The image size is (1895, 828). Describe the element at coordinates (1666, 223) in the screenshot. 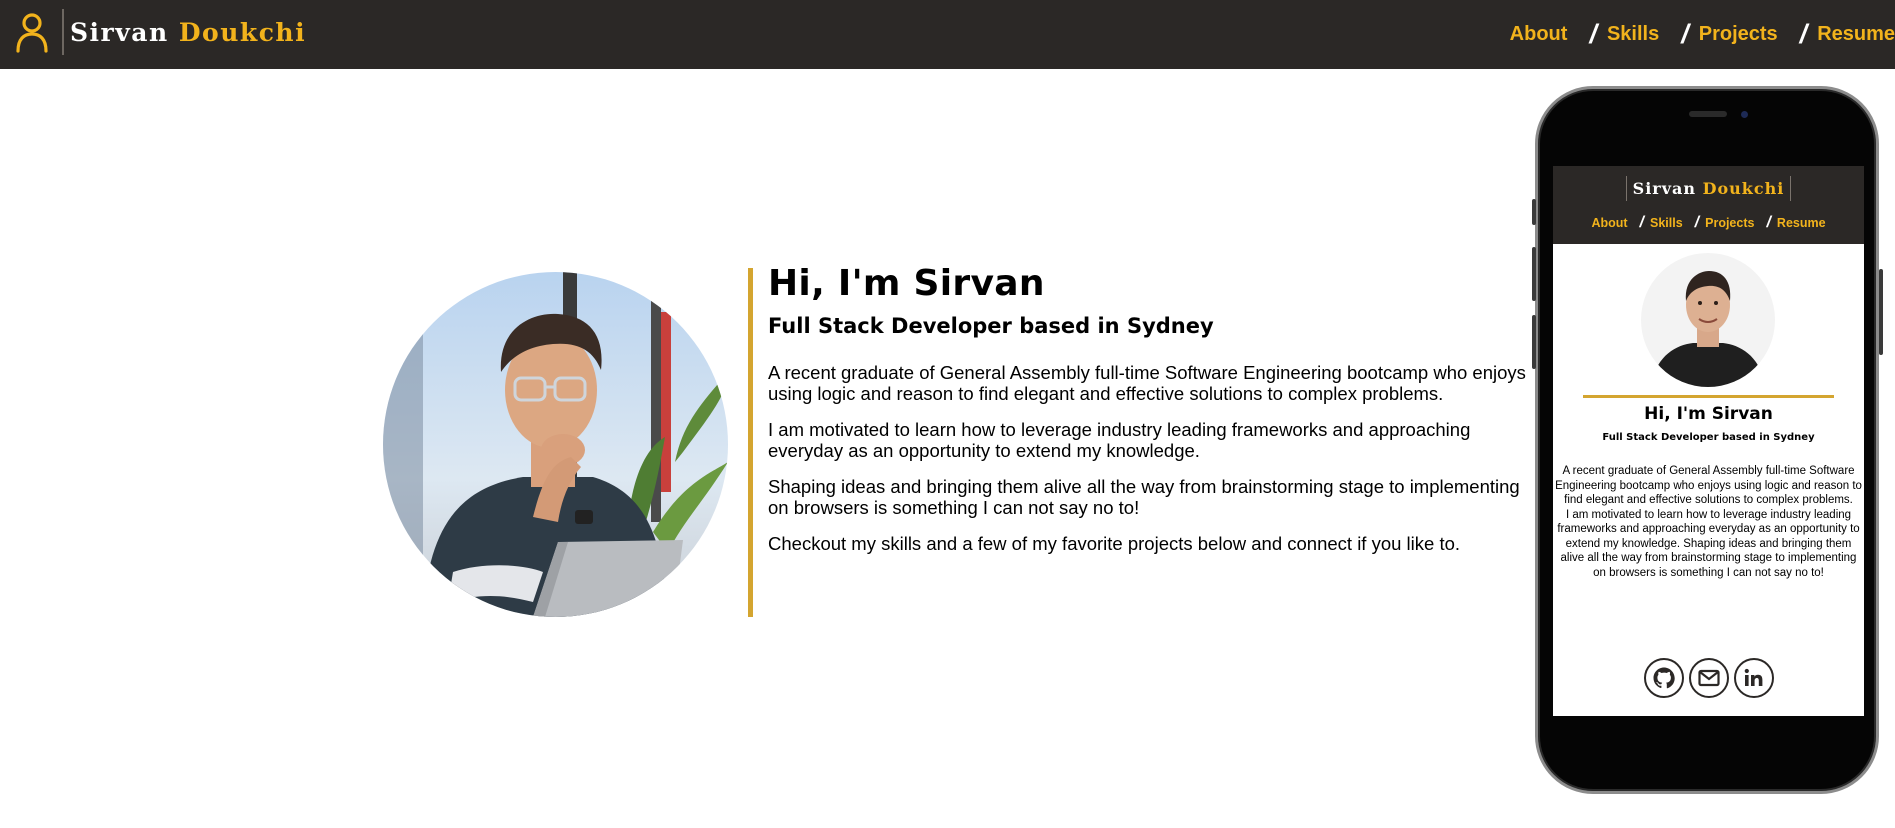

I see `mobile-nav-skills: Skills` at that location.